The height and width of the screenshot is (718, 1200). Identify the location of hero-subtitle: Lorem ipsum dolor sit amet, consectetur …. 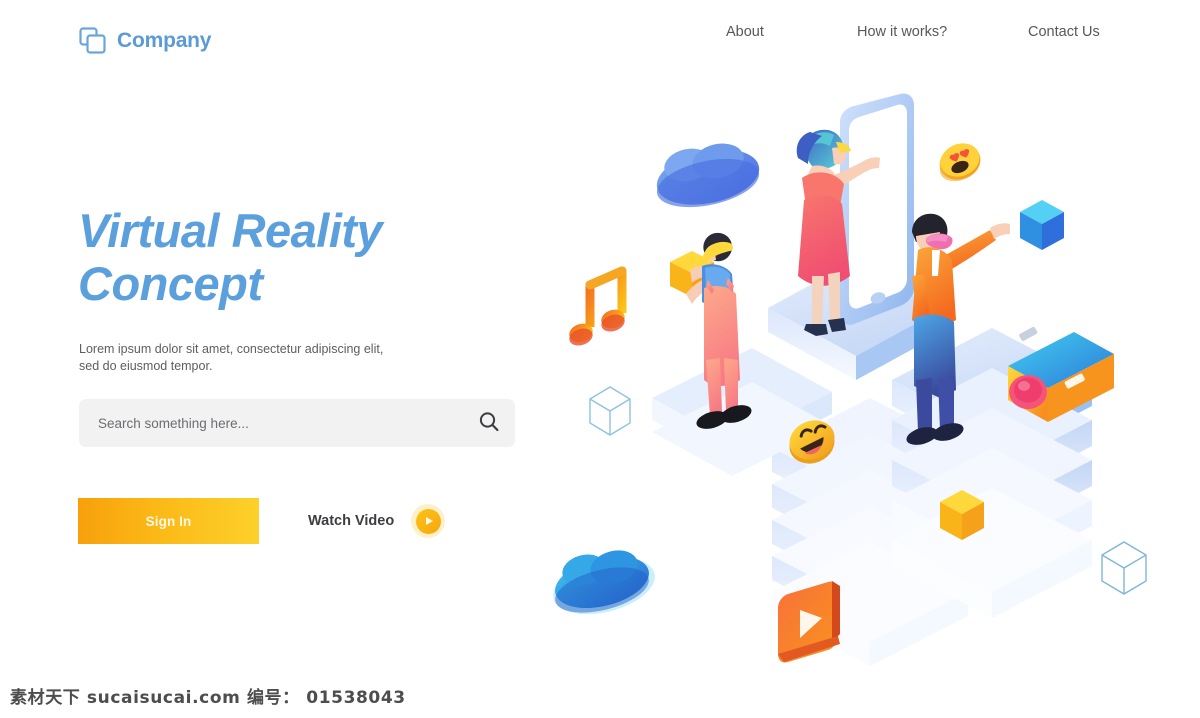
(231, 357).